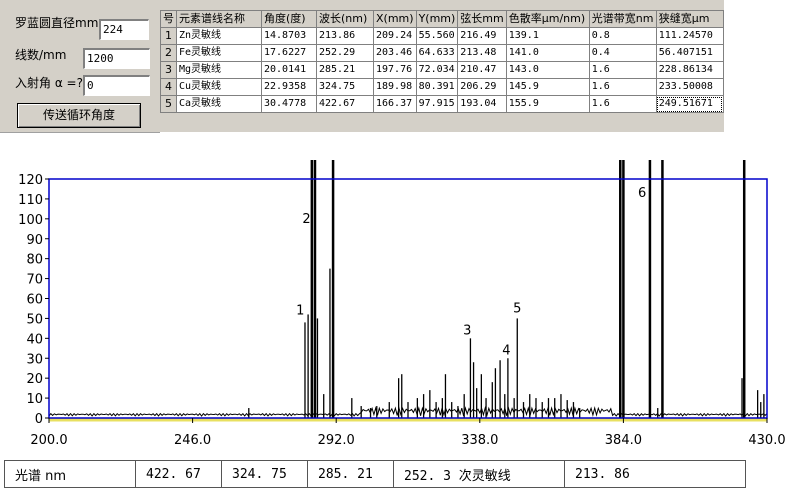 The width and height of the screenshot is (791, 490). What do you see at coordinates (623, 440) in the screenshot?
I see `x-tick-label: 384.0` at bounding box center [623, 440].